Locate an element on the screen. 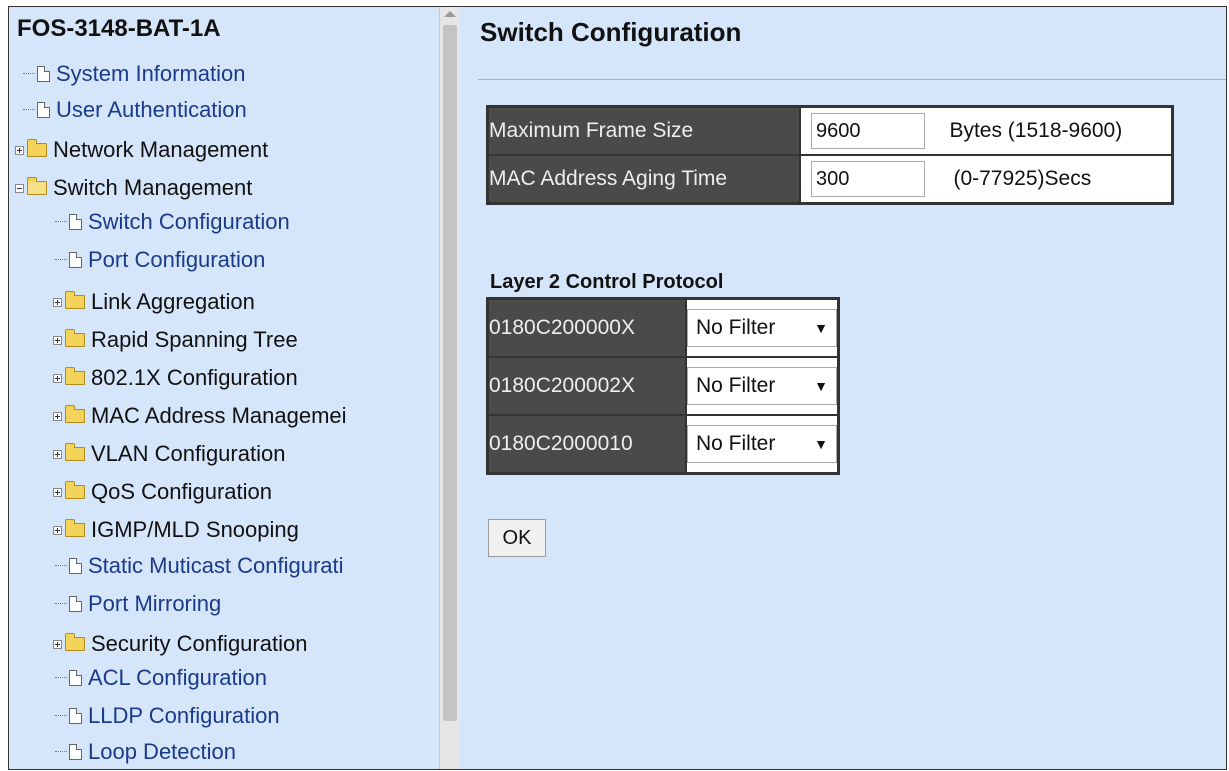  sidebar-item-label: Security Configuration is located at coordinates (199, 643).